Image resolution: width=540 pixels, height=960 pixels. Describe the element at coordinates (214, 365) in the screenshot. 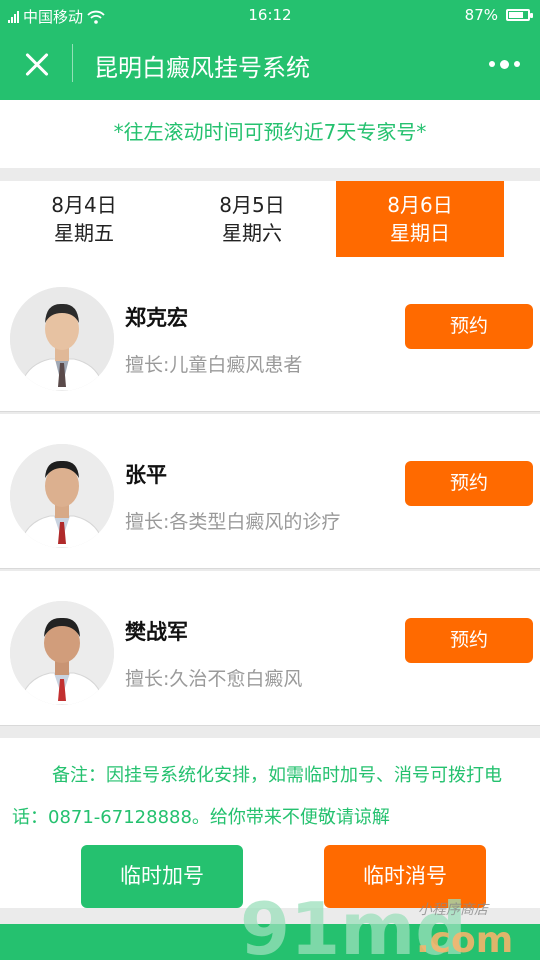

I see `doctor-skill: 擅长:儿童白癜风患者` at that location.